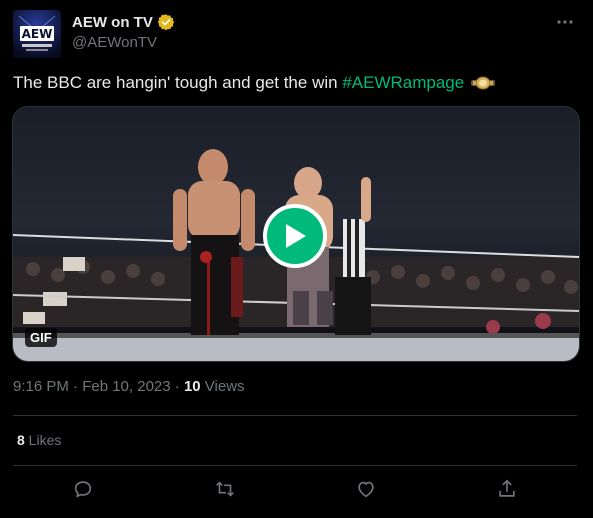 This screenshot has width=593, height=518. I want to click on likes-stat: 8 Likes, so click(39, 440).